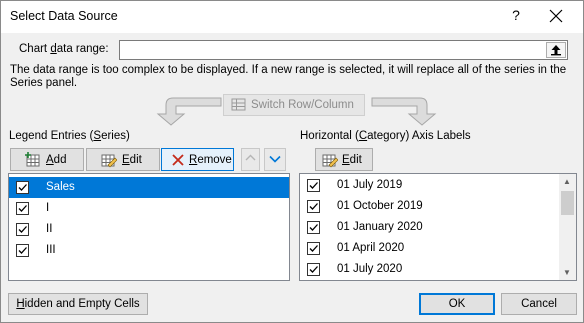 Image resolution: width=584 pixels, height=323 pixels. Describe the element at coordinates (64, 16) in the screenshot. I see `dialog-title: Select Data Source` at that location.